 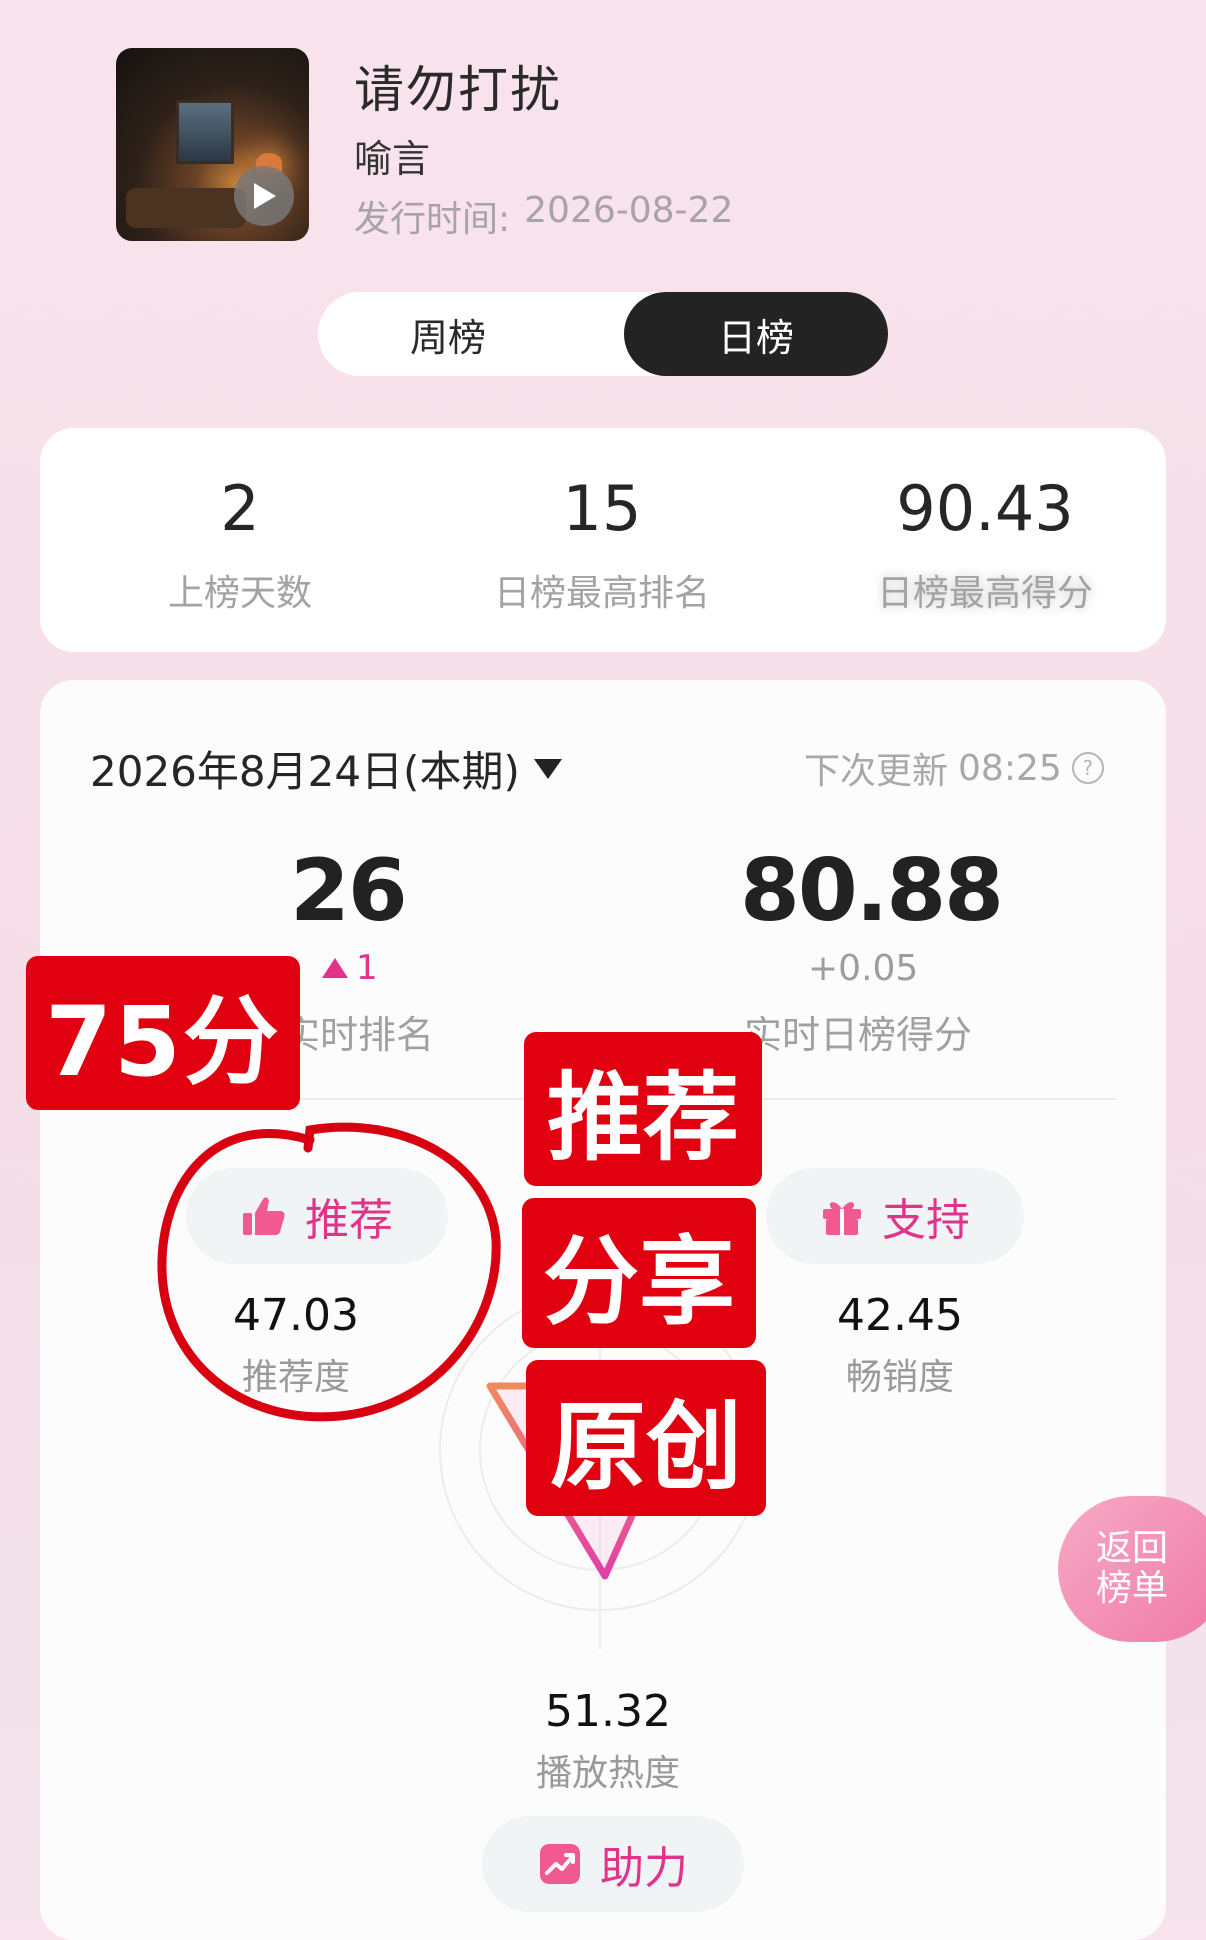 What do you see at coordinates (926, 1220) in the screenshot?
I see `support-label: 支持` at bounding box center [926, 1220].